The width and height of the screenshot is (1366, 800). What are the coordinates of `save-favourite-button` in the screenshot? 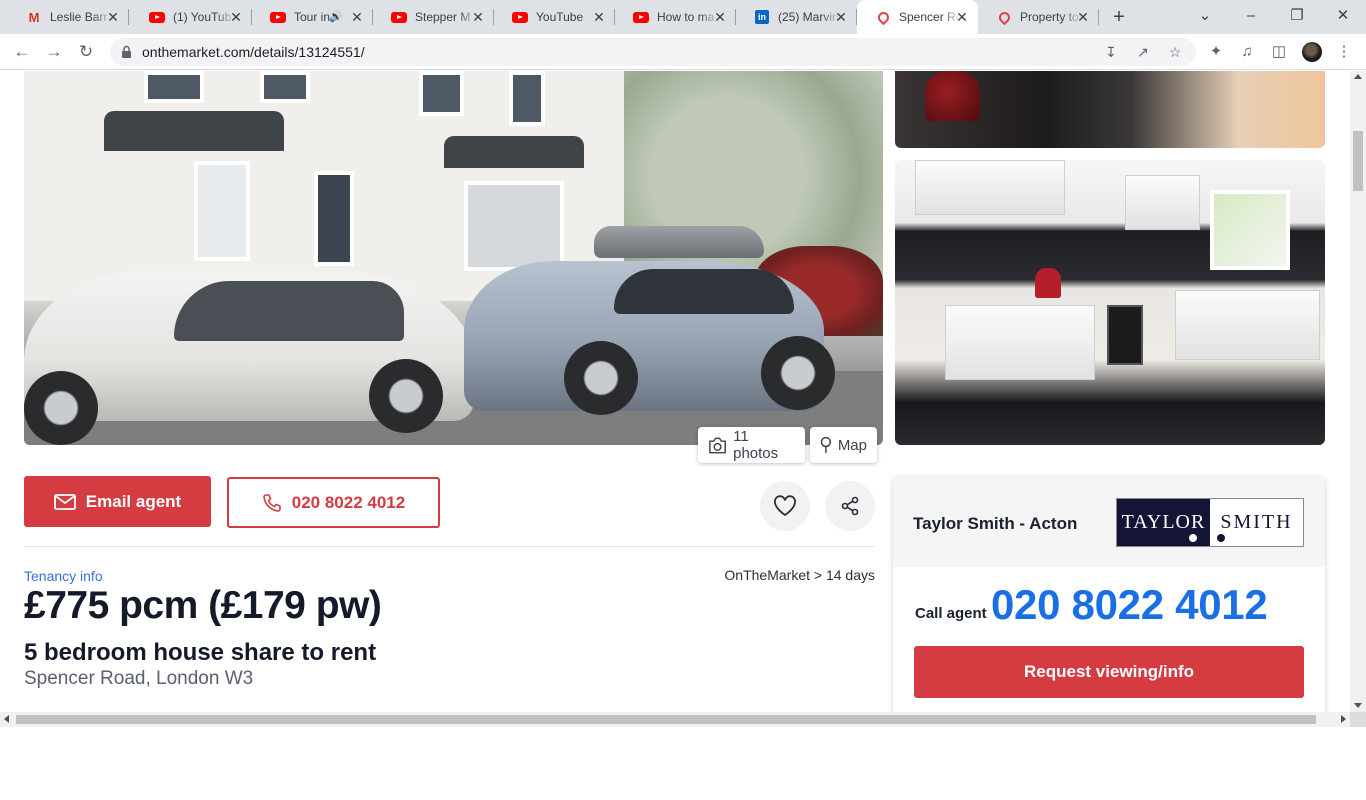 It's located at (785, 506).